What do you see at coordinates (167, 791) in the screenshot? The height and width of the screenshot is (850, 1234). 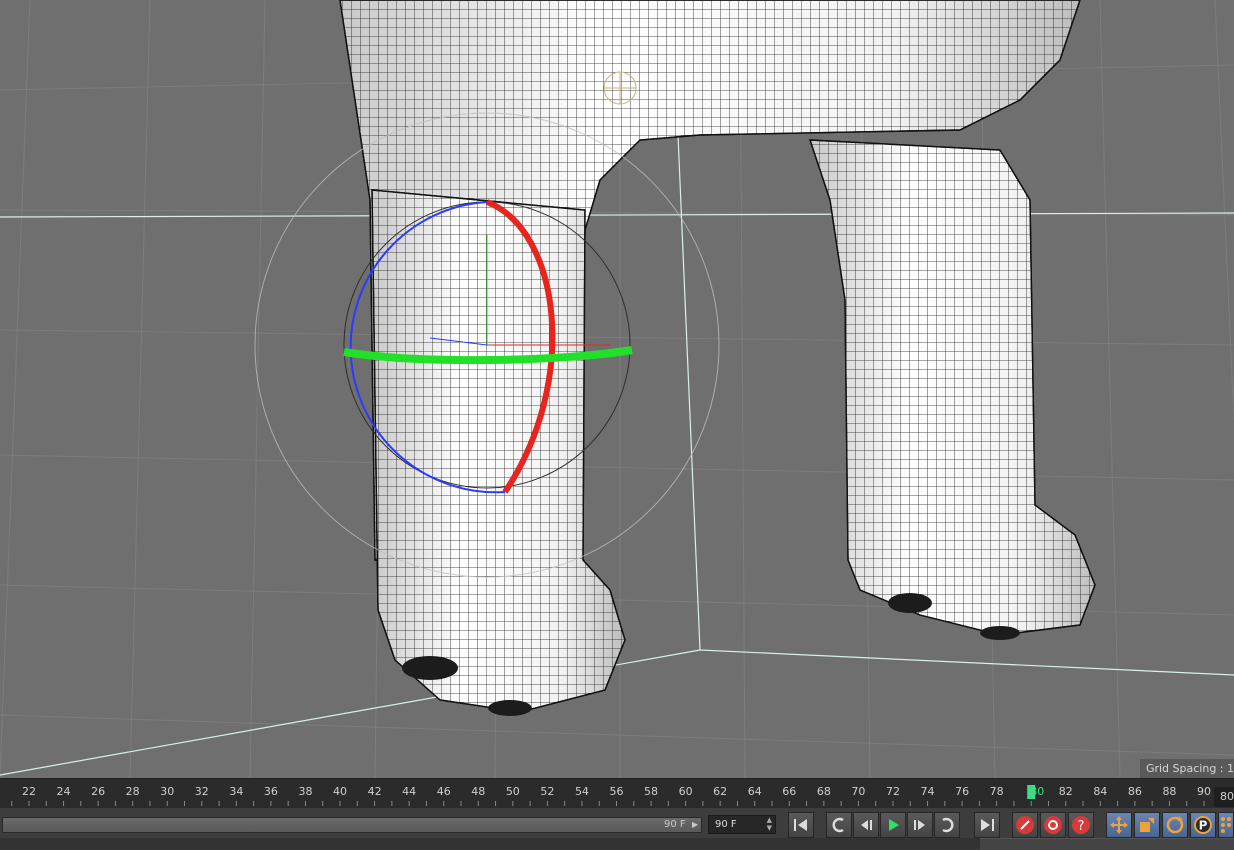 I see `ruler-tick-label: 30` at bounding box center [167, 791].